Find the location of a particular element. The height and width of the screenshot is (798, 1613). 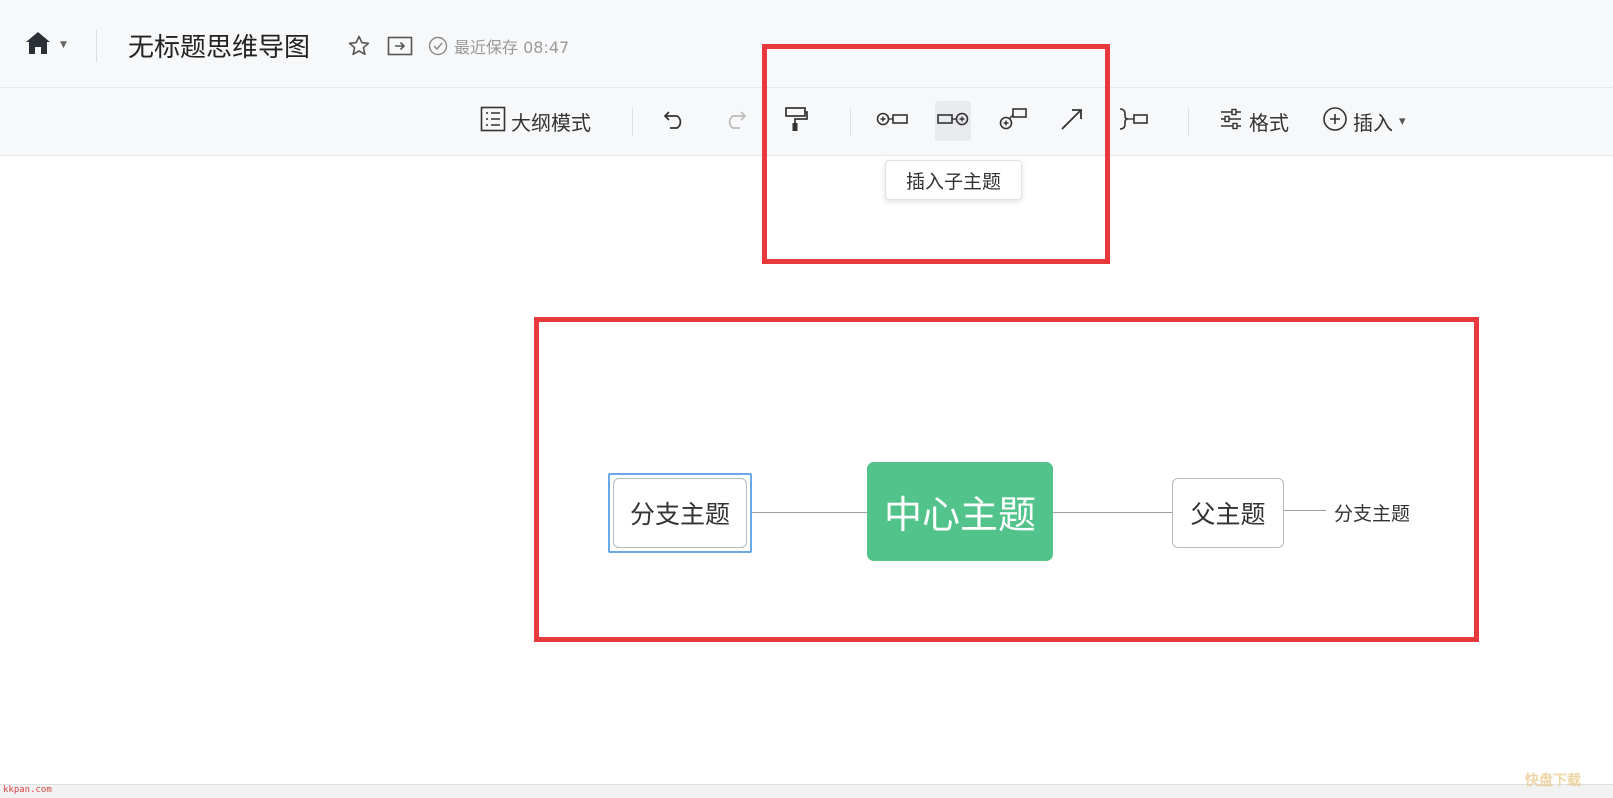

move-to-folder-icon is located at coordinates (400, 46).